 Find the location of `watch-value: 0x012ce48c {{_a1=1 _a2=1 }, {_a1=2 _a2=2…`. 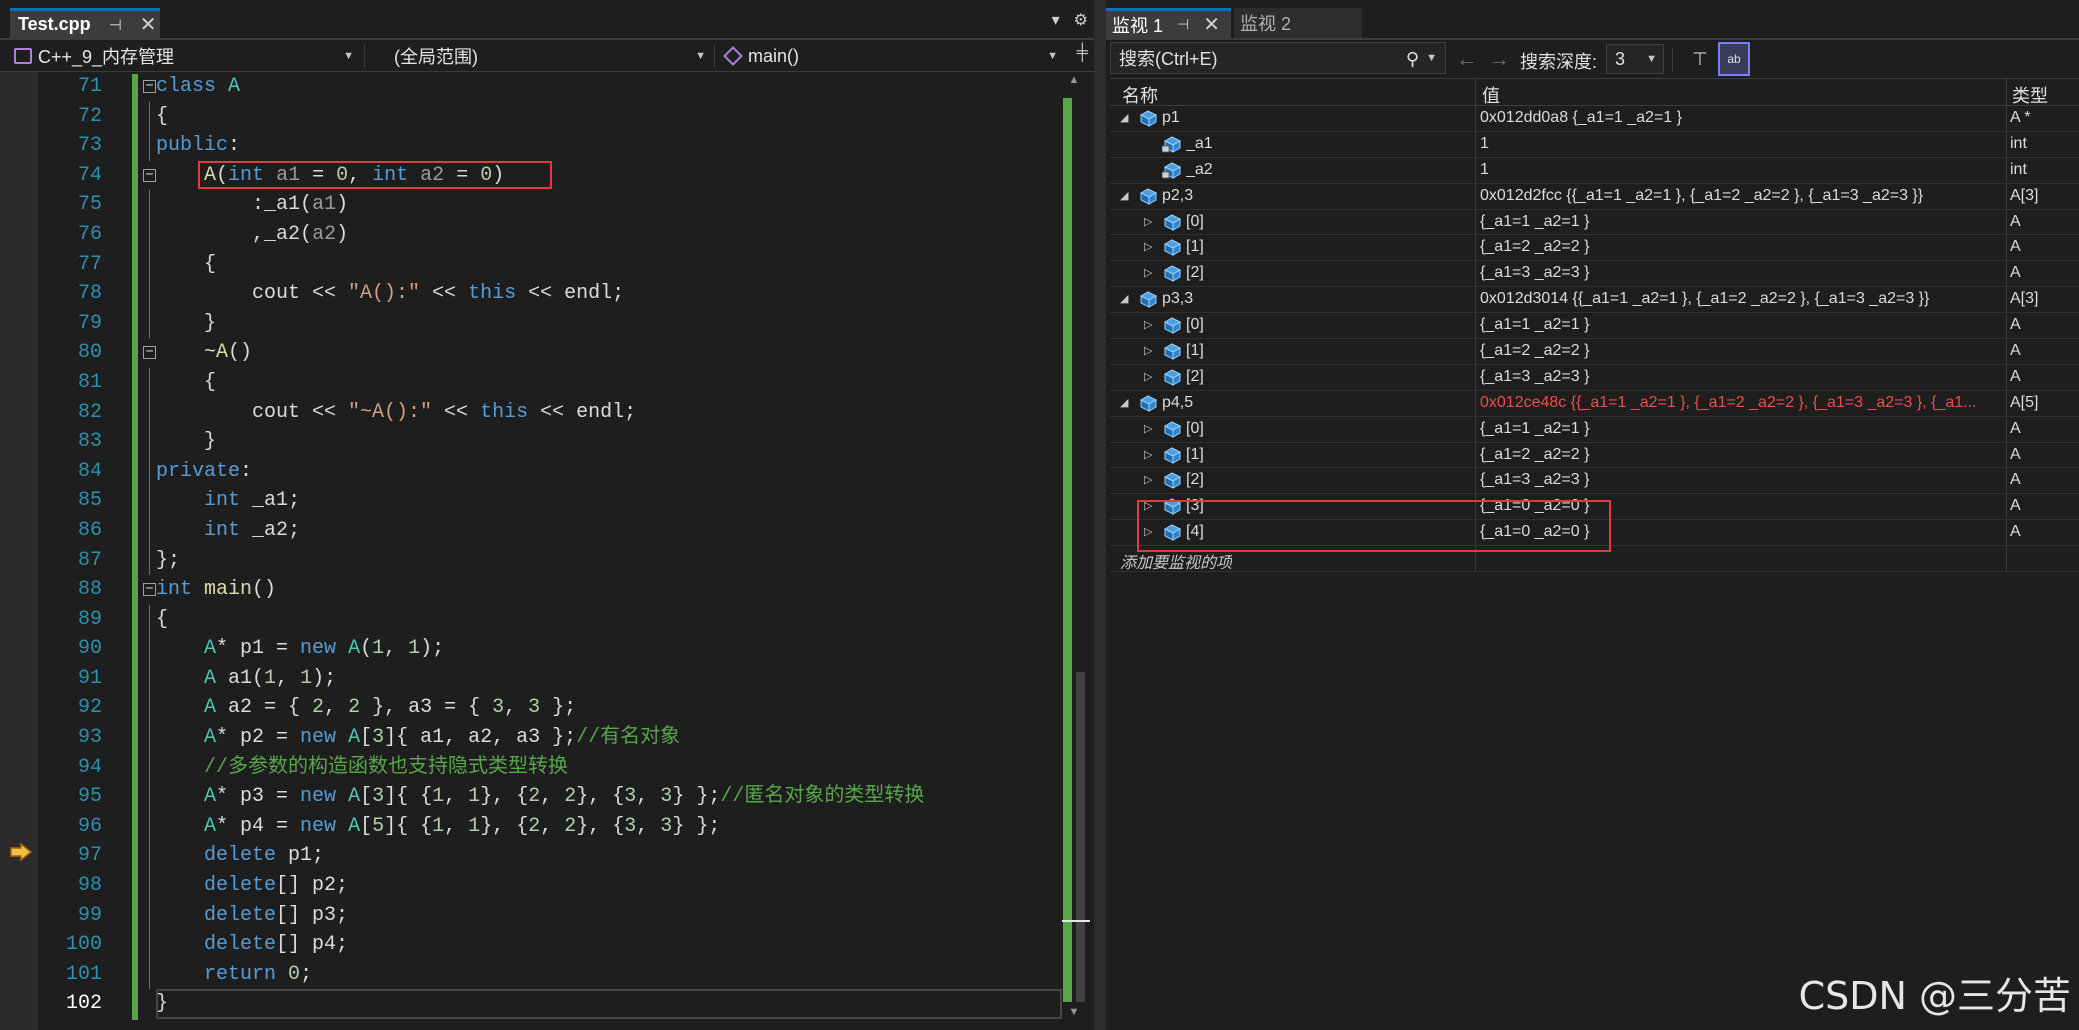

watch-value: 0x012ce48c {{_a1=1 _a2=1 }, {_a1=2 _a2=2… is located at coordinates (1740, 403).